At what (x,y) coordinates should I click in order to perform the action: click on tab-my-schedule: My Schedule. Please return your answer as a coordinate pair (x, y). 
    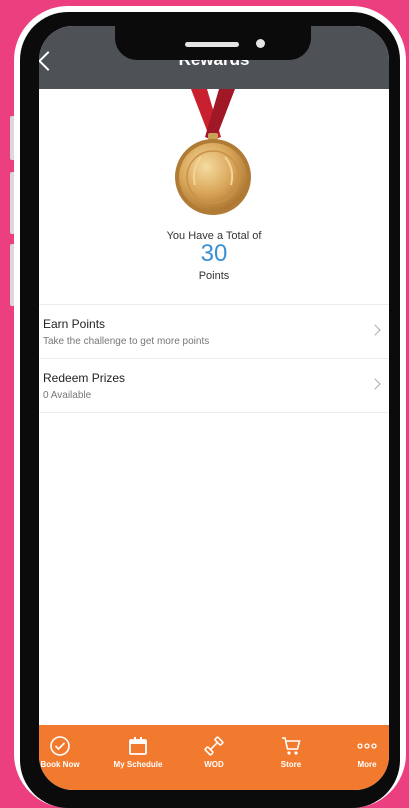
    Looking at the image, I should click on (138, 757).